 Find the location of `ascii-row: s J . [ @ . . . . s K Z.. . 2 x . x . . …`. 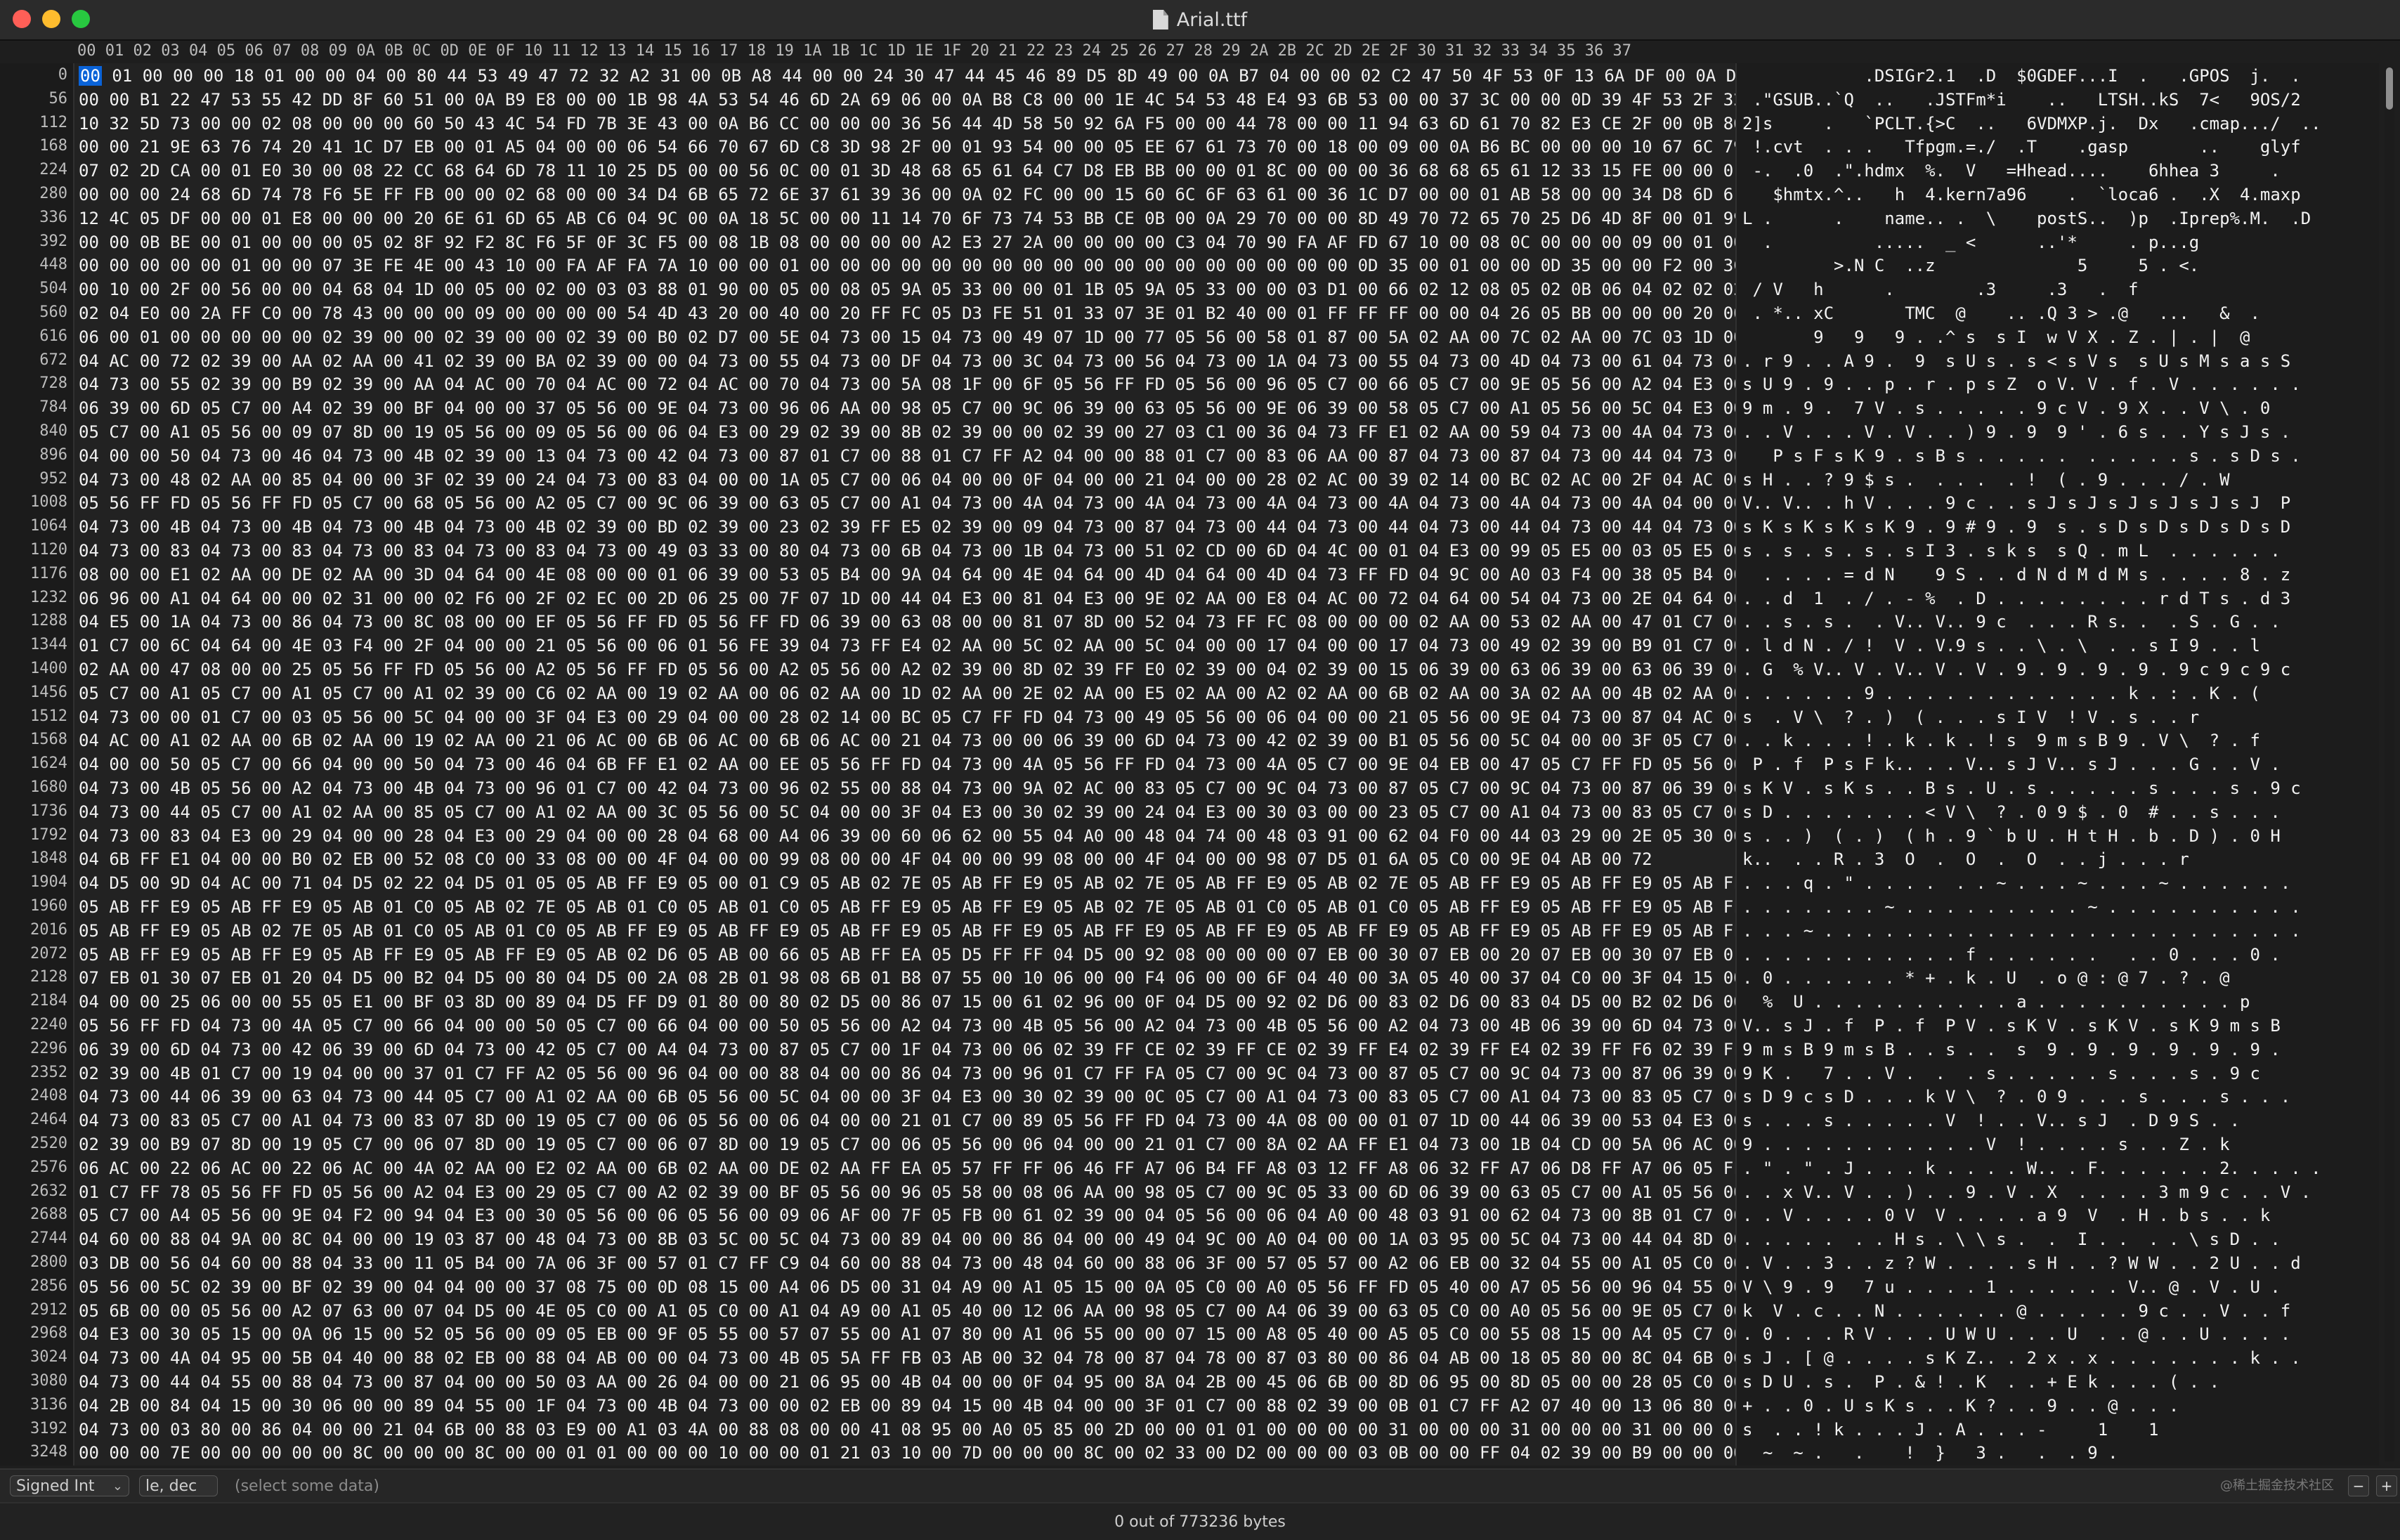

ascii-row: s J . [ @ . . . . s K Z.. . 2 x . x . . … is located at coordinates (2021, 1358).